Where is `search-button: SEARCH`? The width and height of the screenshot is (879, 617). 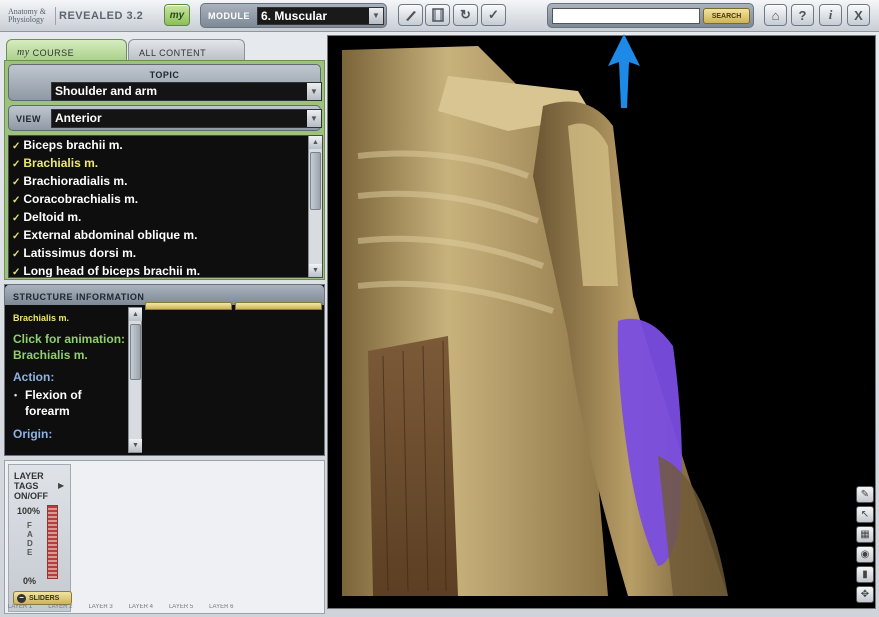
search-button: SEARCH is located at coordinates (726, 16).